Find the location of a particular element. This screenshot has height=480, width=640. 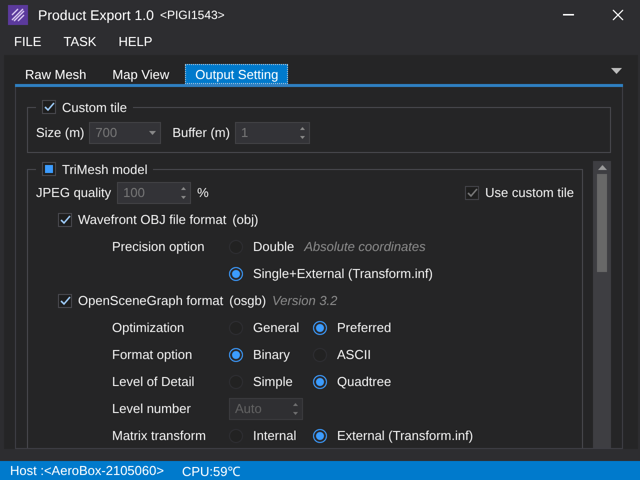

format-extension: (osgb) is located at coordinates (247, 300).